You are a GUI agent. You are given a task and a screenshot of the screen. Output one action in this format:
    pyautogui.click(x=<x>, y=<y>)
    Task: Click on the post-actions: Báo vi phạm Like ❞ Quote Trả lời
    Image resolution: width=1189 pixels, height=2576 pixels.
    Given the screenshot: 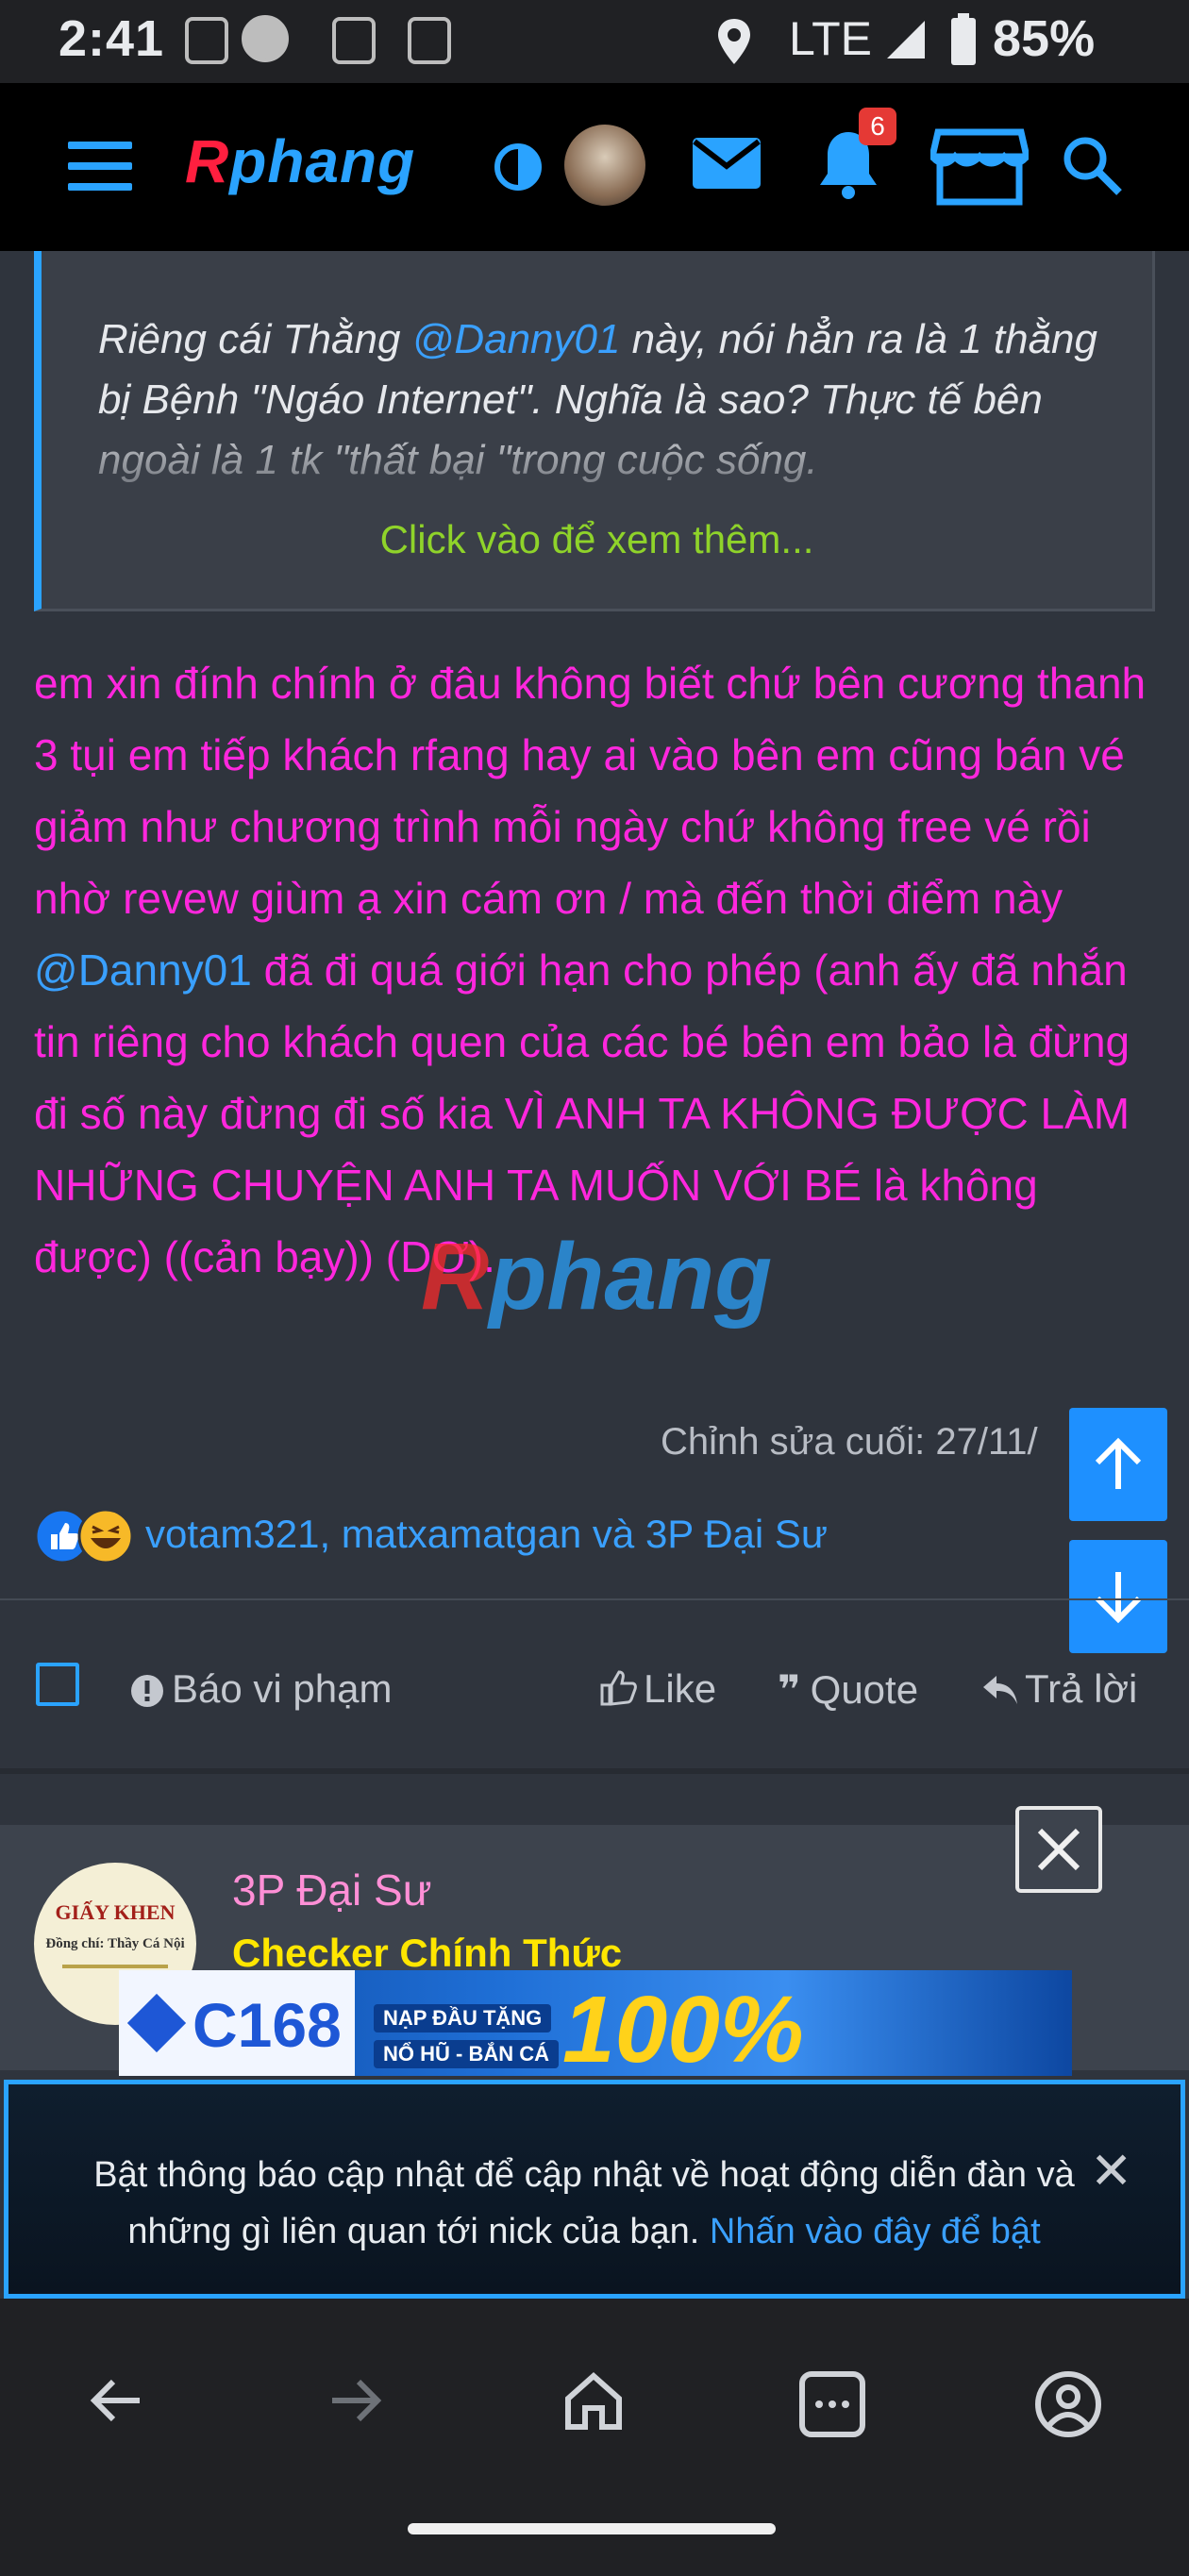 What is the action you would take?
    pyautogui.click(x=594, y=1684)
    